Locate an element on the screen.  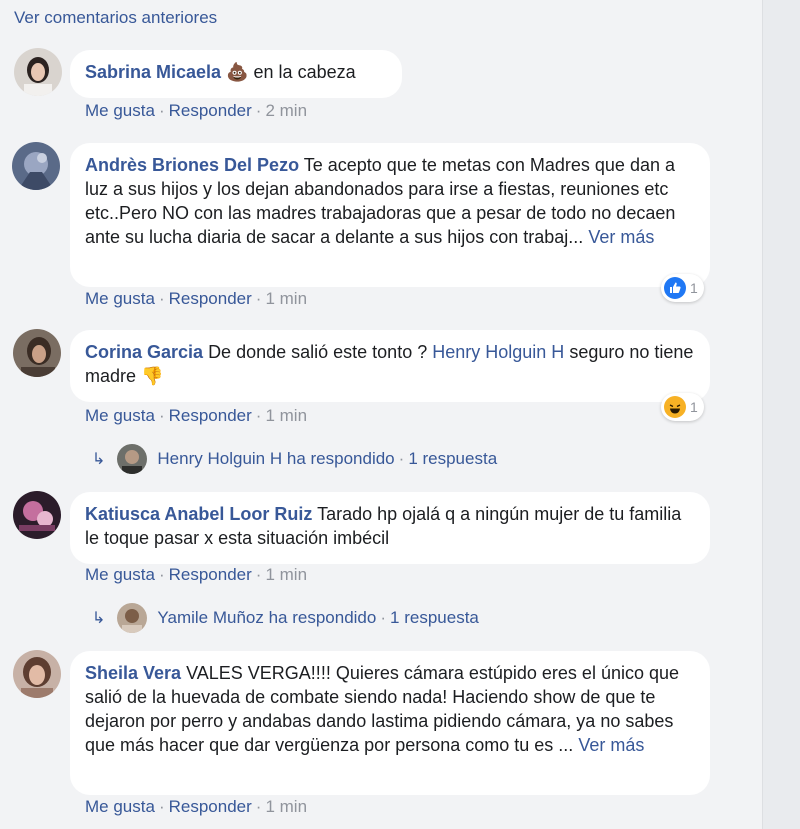
like-icon is located at coordinates (675, 288).